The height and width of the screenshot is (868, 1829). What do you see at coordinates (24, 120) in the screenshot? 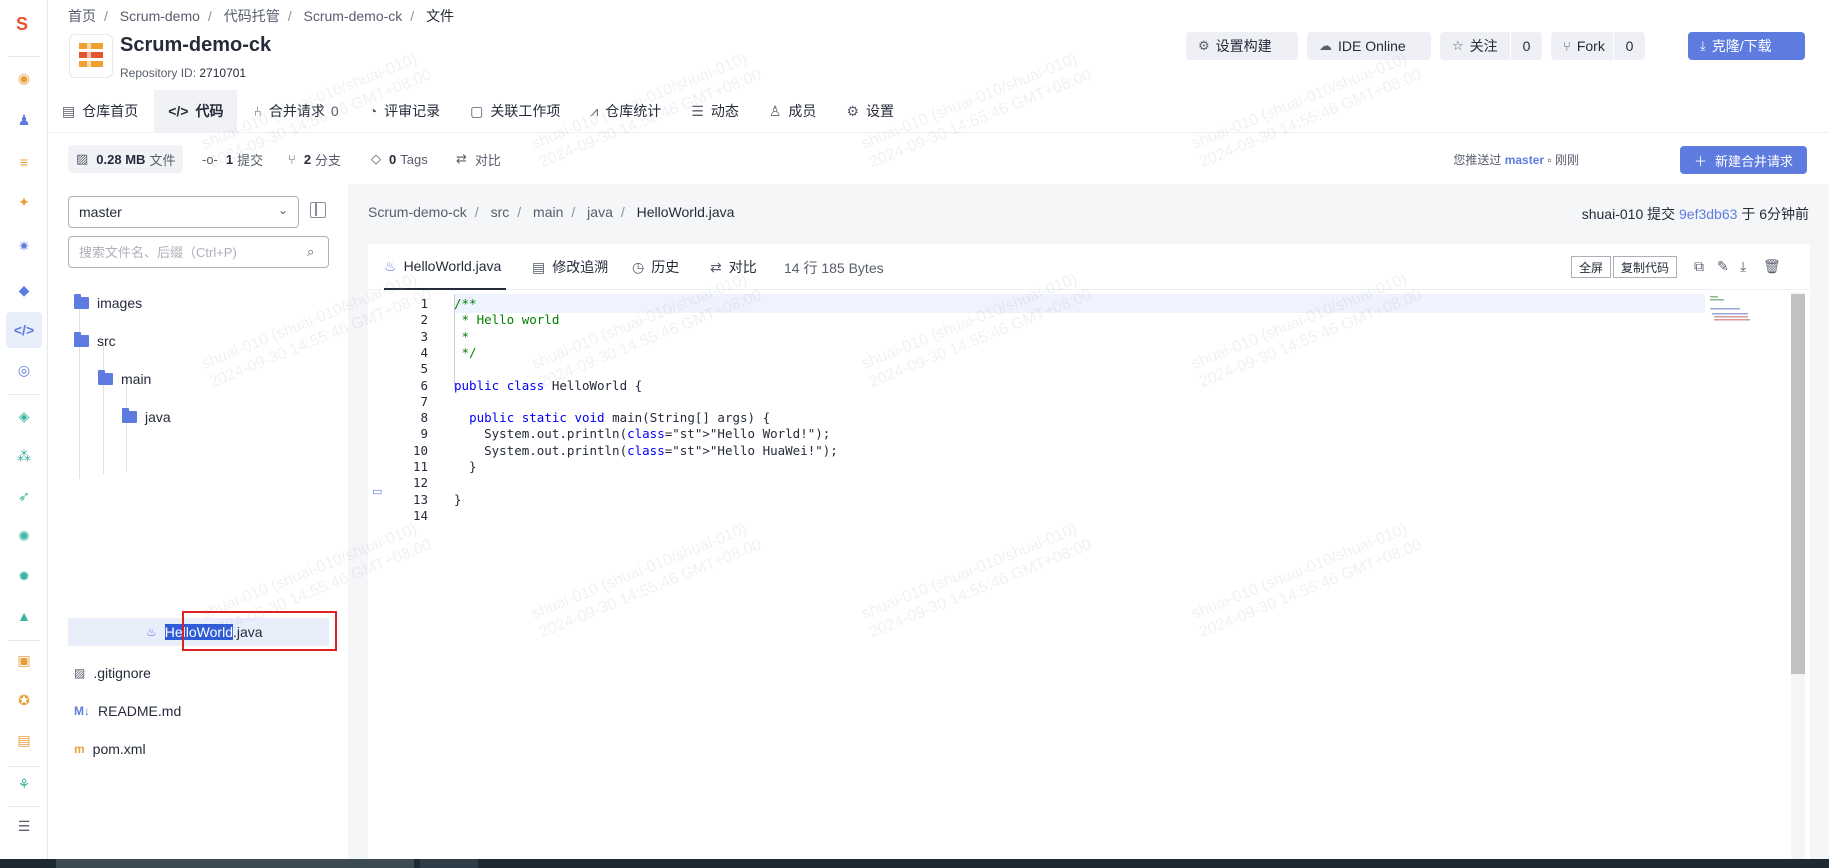
I see `people-icon: ♟` at bounding box center [24, 120].